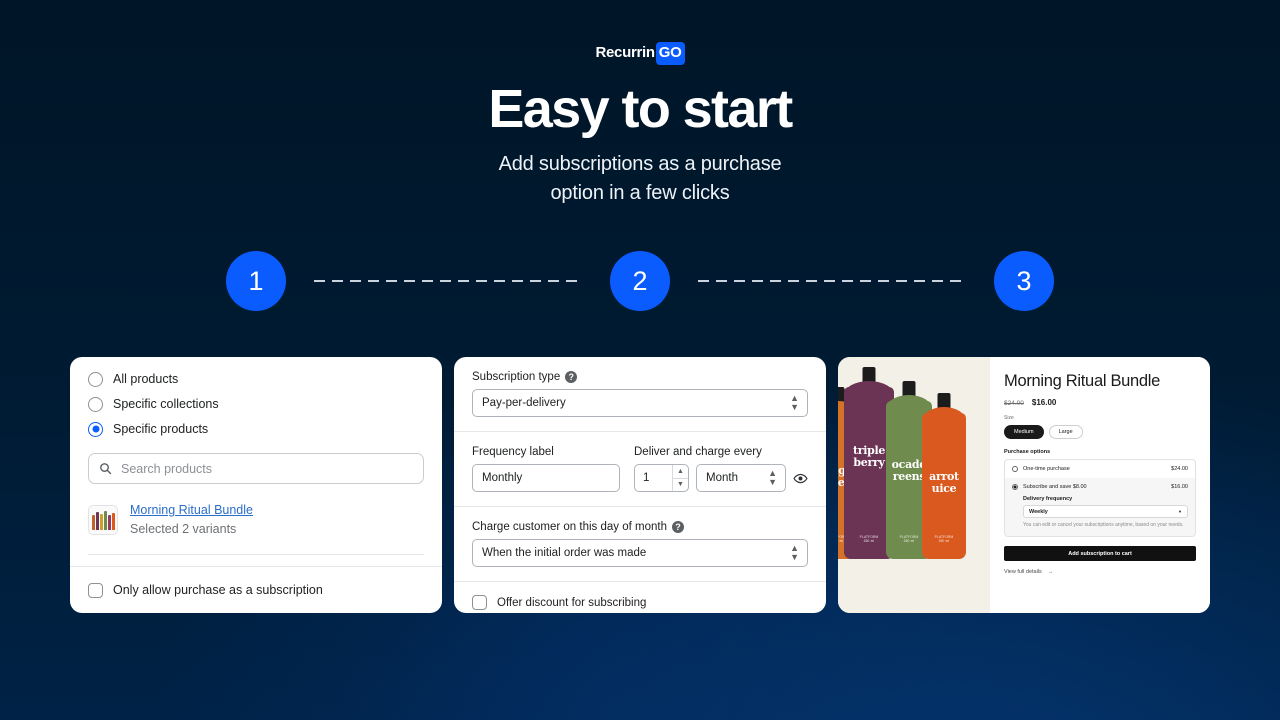 The height and width of the screenshot is (720, 1280). I want to click on subtitle-line-2: option in a few clicks, so click(640, 193).